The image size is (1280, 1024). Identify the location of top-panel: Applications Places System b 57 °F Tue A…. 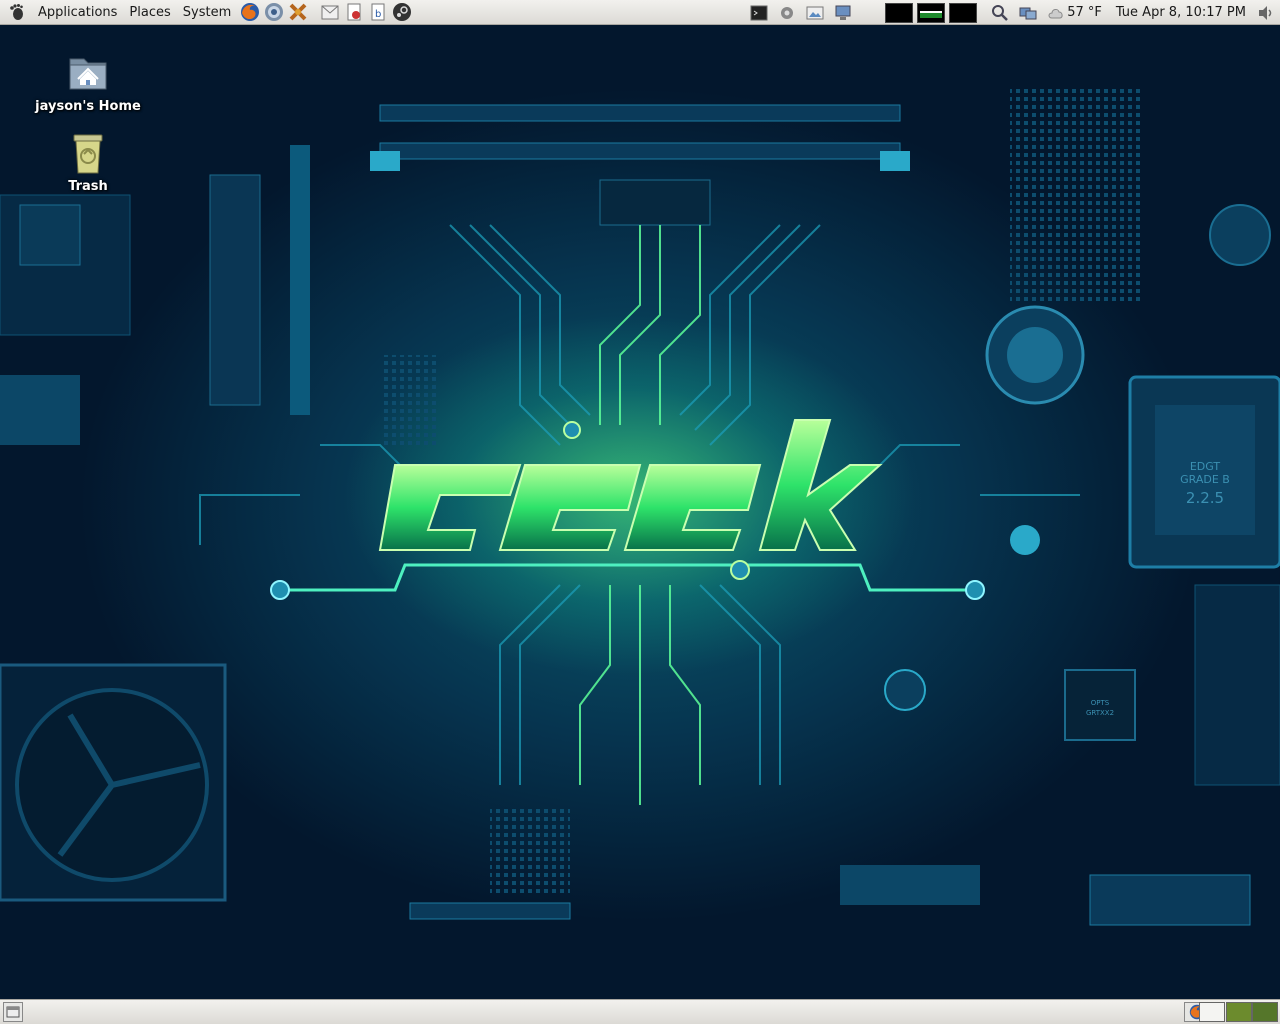
(640, 12).